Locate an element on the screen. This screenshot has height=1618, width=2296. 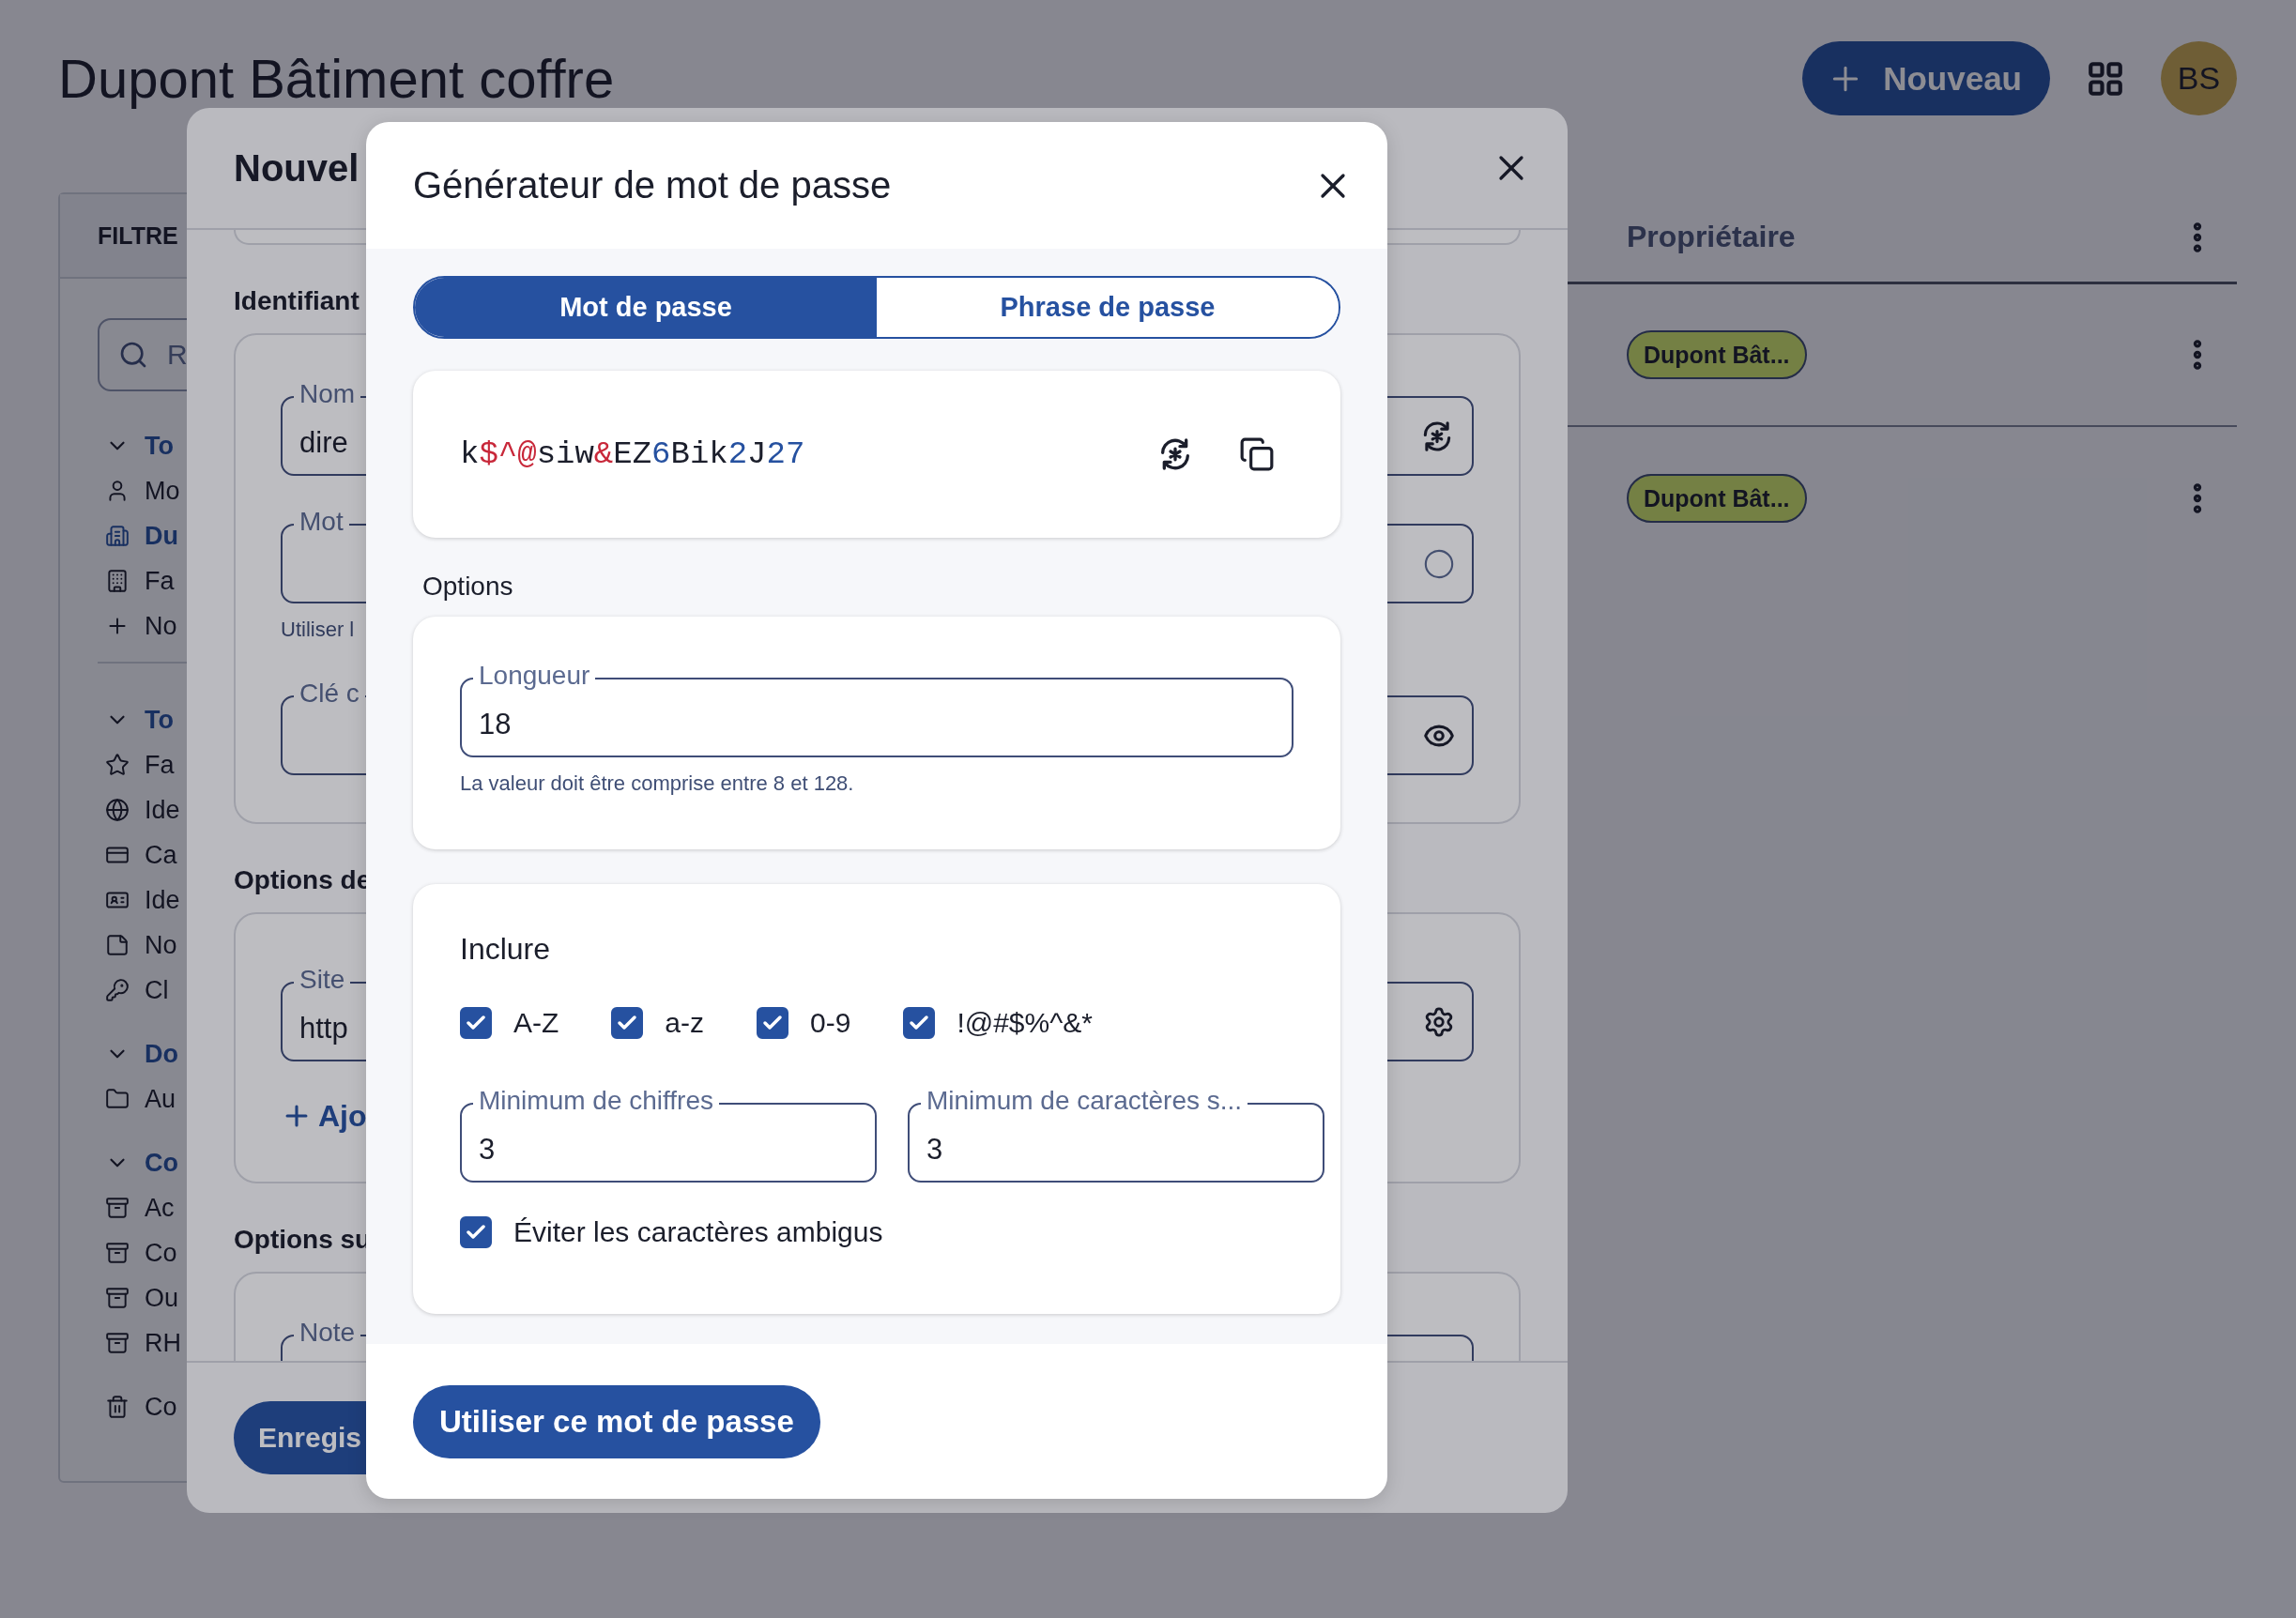
section-heading: Identifiant is located at coordinates (297, 302).